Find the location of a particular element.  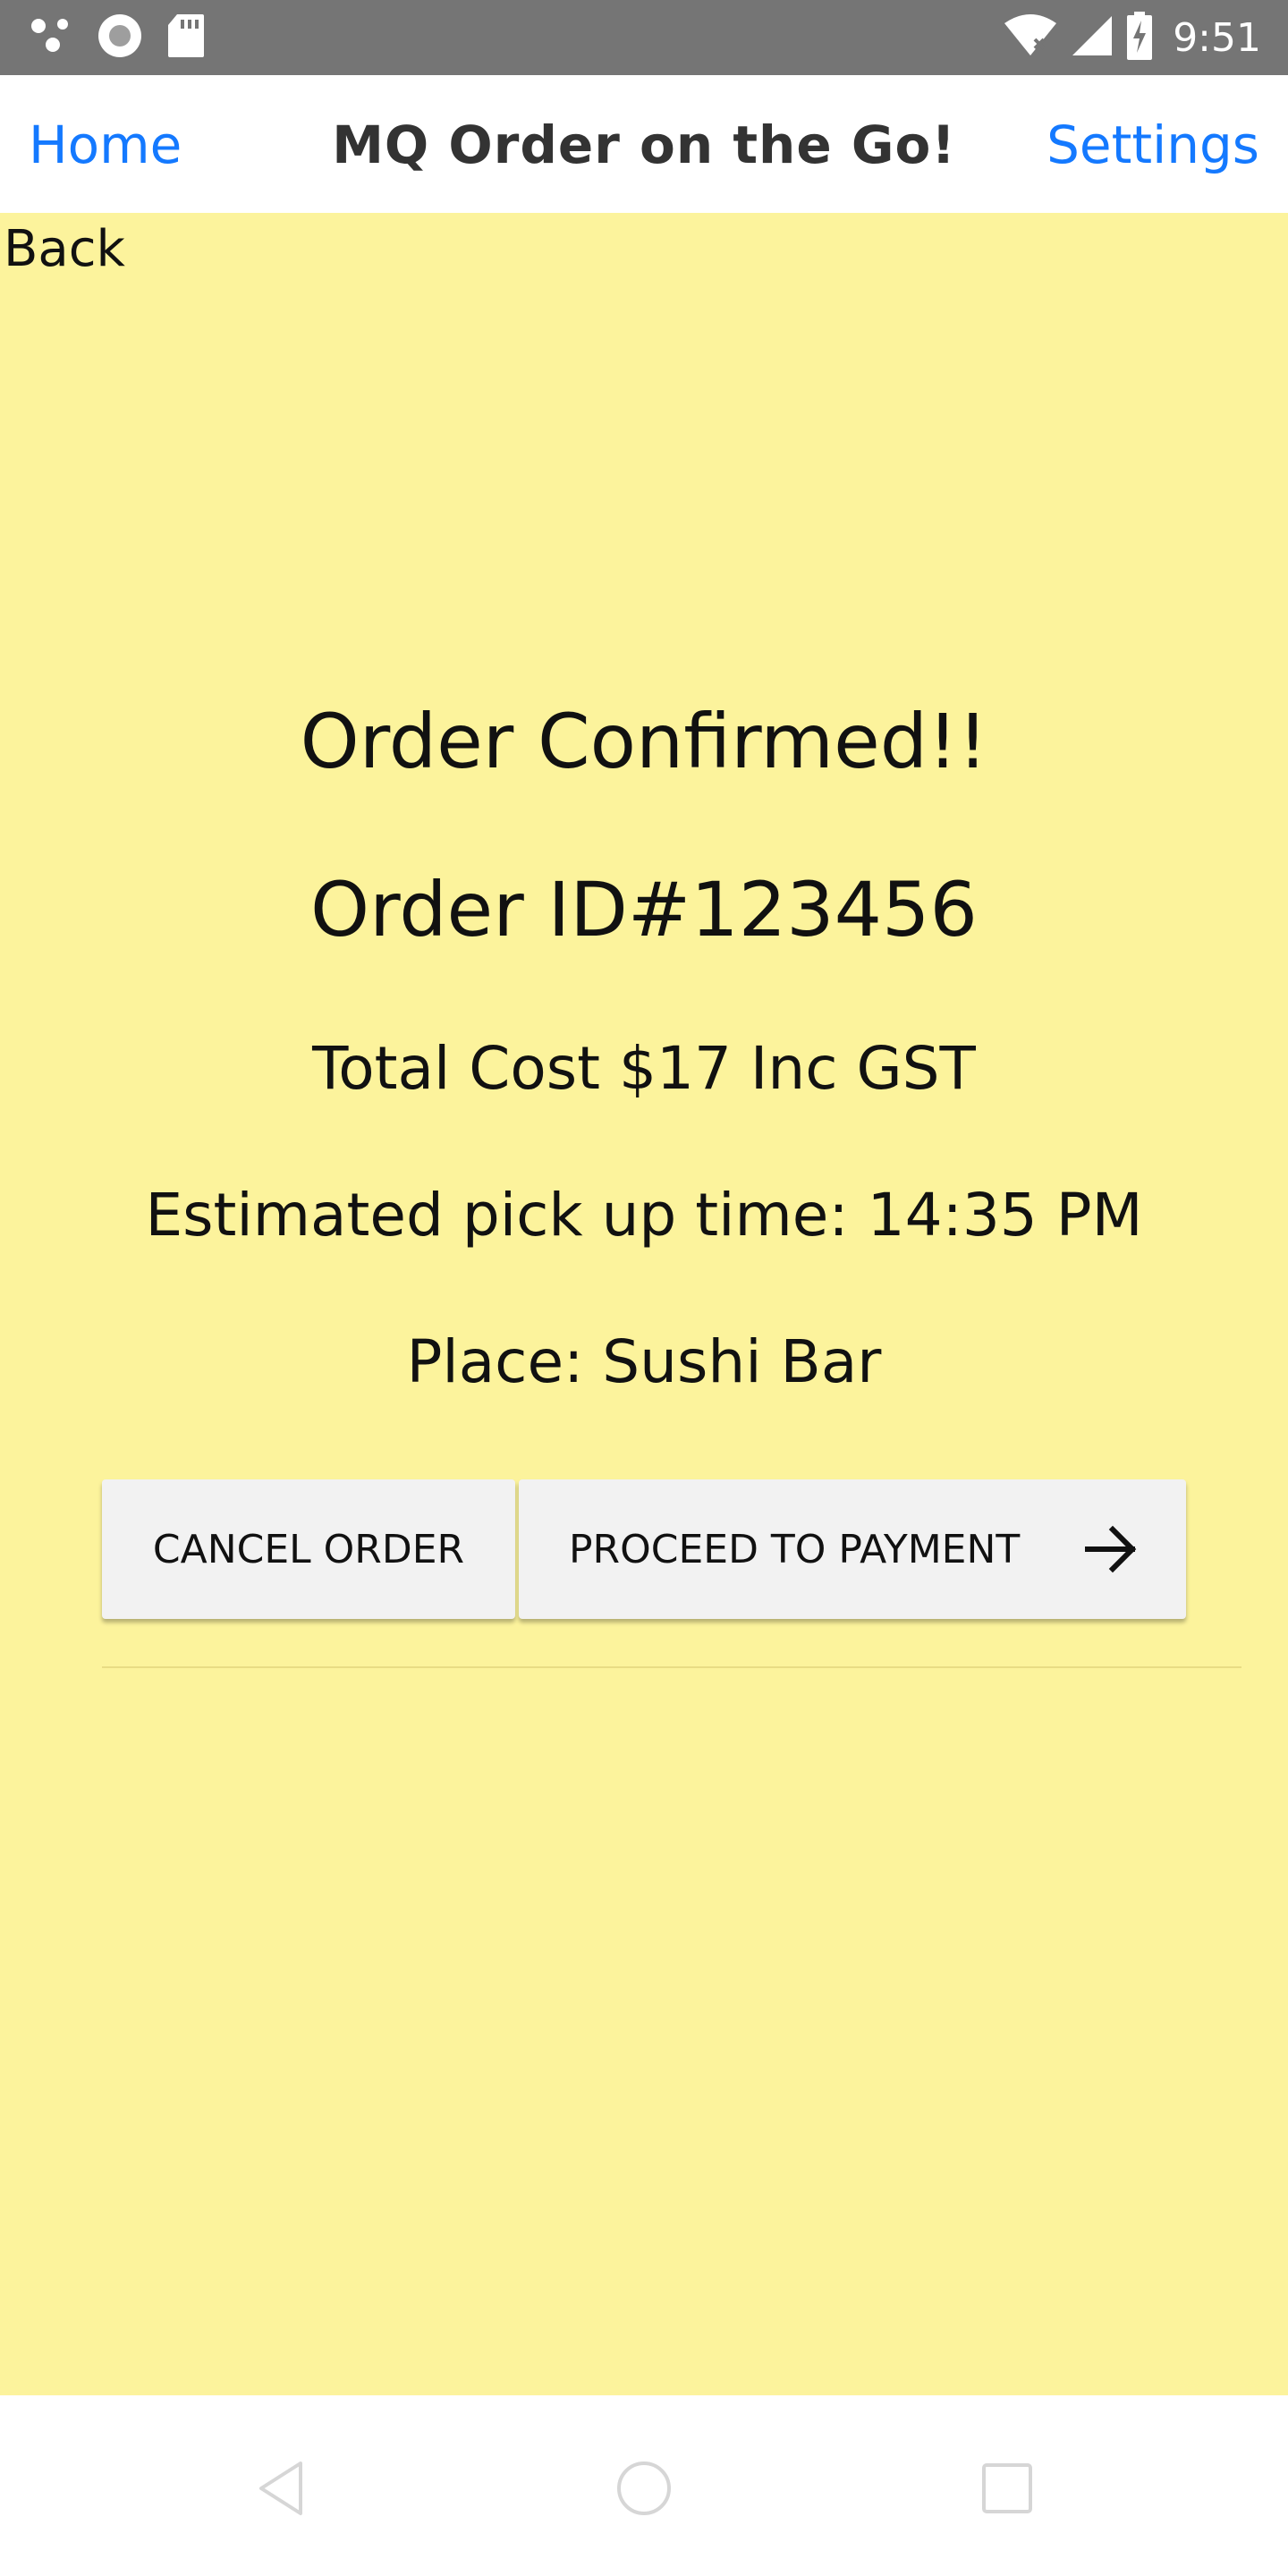

proceed-to-payment-label: PROCEED TO PAYMENT is located at coordinates (795, 1549).